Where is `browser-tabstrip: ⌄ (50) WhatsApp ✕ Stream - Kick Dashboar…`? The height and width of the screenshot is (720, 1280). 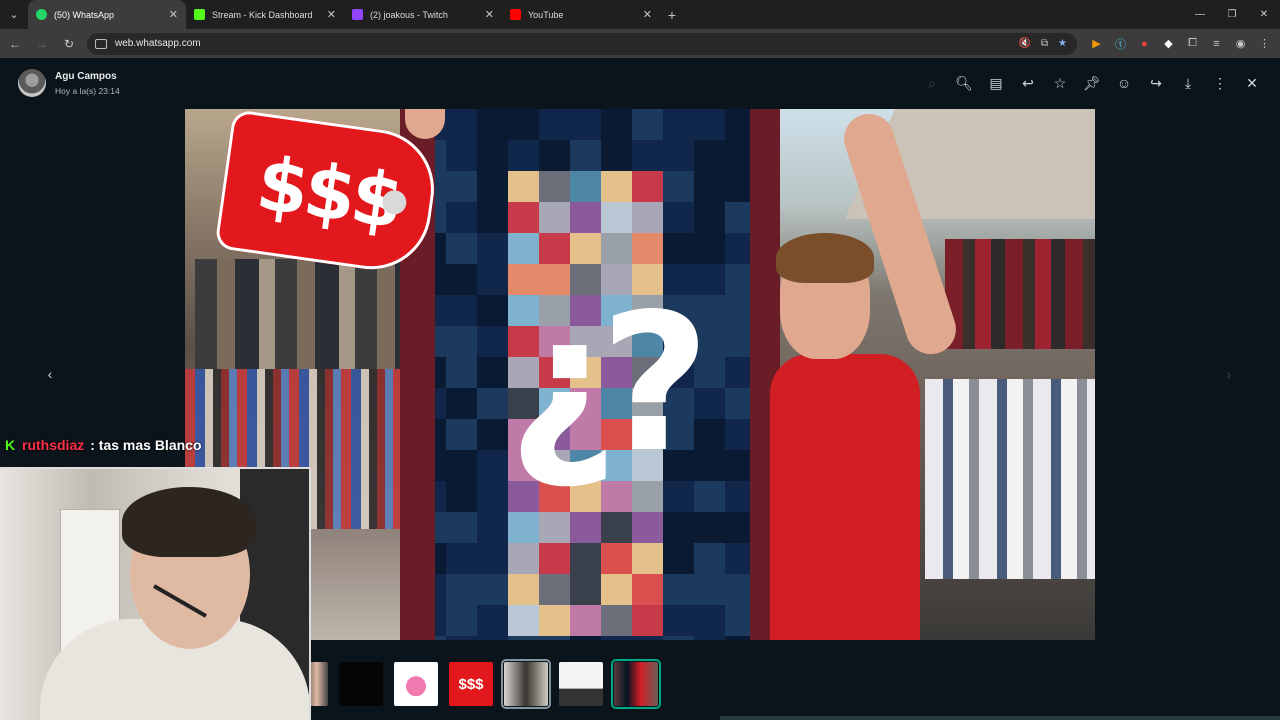 browser-tabstrip: ⌄ (50) WhatsApp ✕ Stream - Kick Dashboar… is located at coordinates (640, 14).